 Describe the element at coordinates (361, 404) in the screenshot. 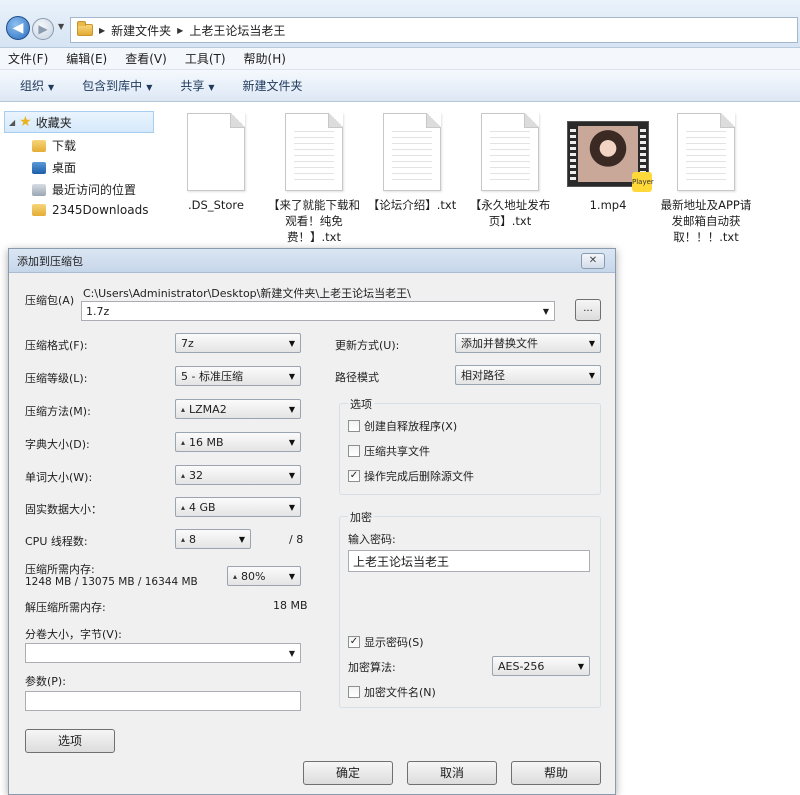

I see `options-group-title: 选项` at that location.